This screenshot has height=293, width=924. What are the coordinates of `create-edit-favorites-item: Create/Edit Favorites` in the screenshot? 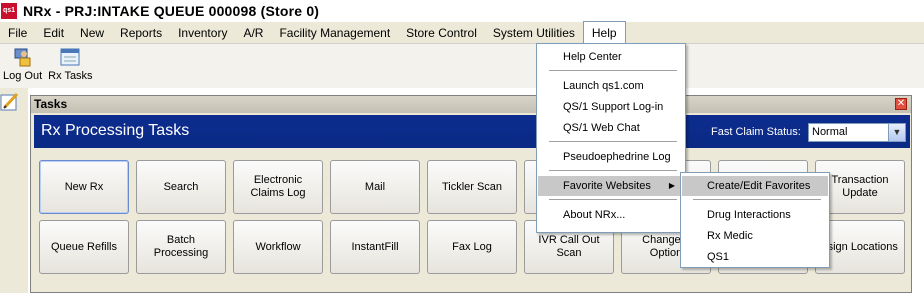 It's located at (755, 186).